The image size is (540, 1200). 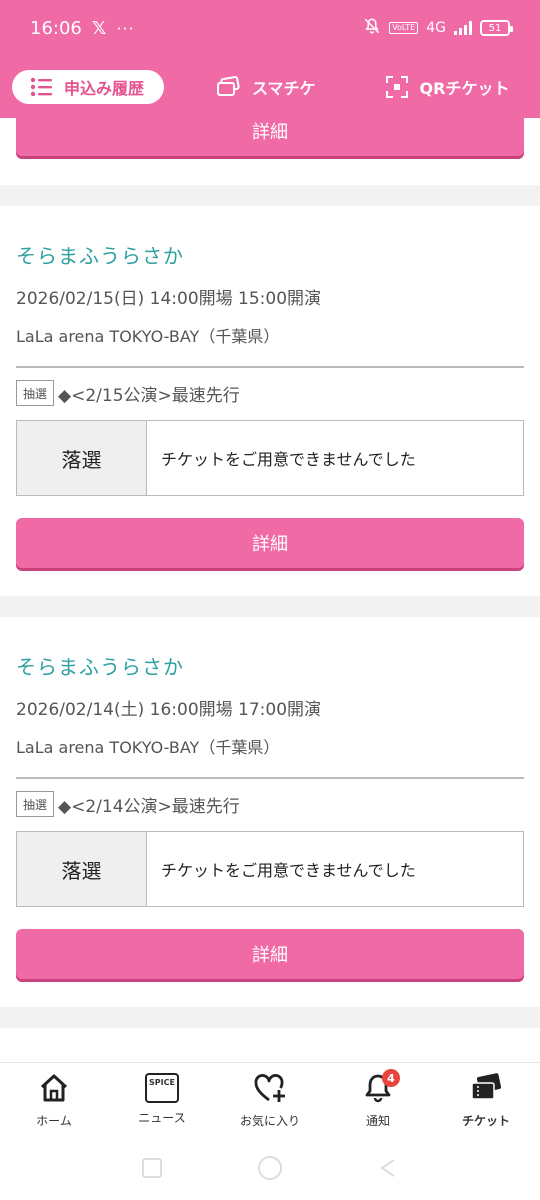 I want to click on heart-plus-icon, so click(x=270, y=1089).